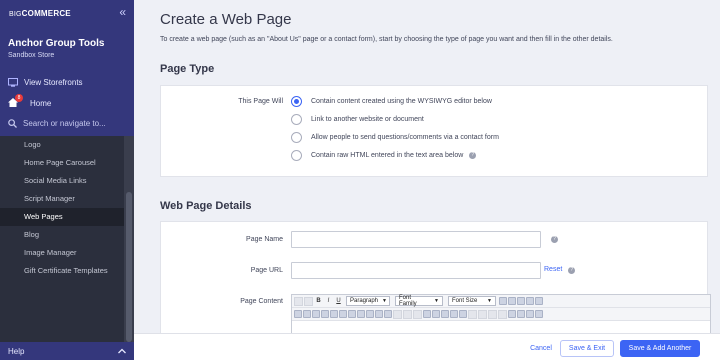 The width and height of the screenshot is (720, 360). What do you see at coordinates (334, 314) in the screenshot?
I see `paste-word-icon` at bounding box center [334, 314].